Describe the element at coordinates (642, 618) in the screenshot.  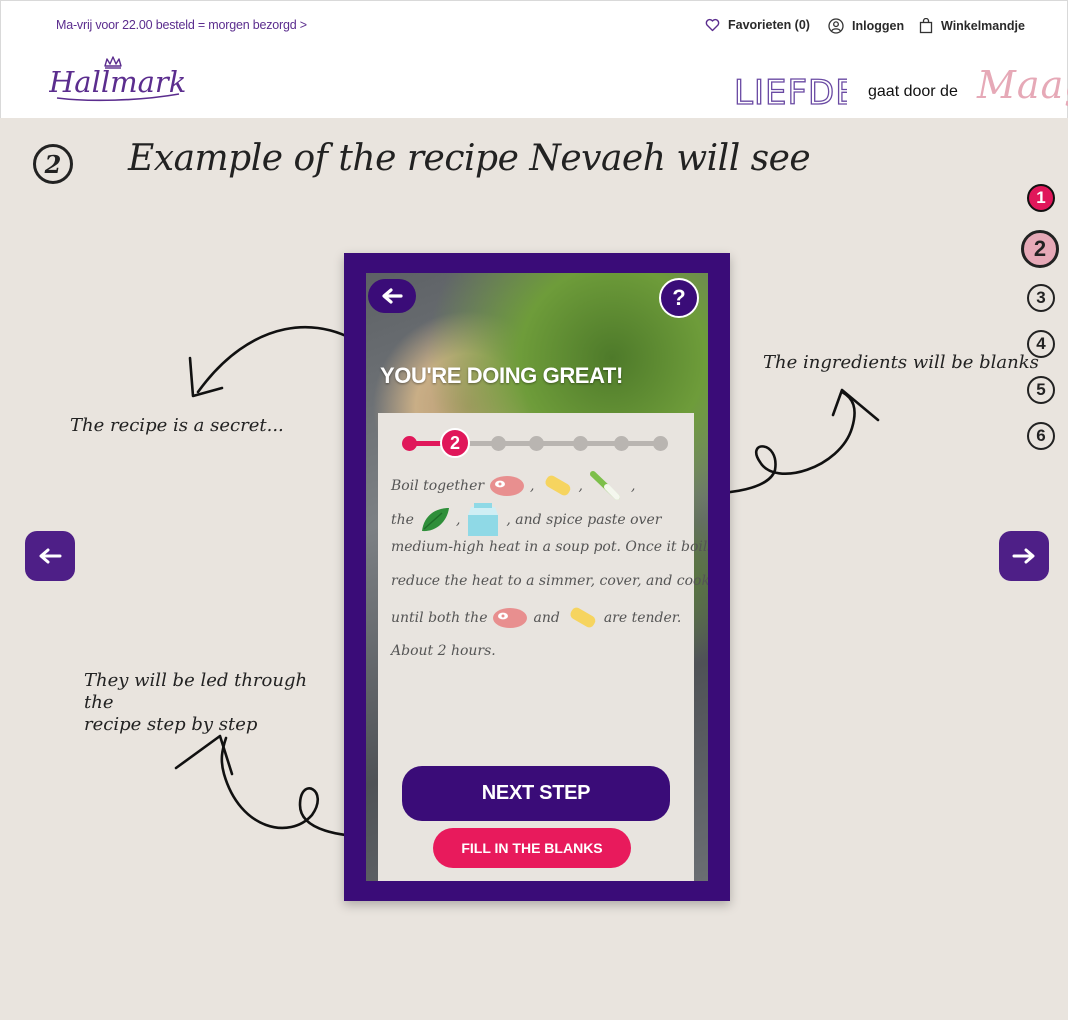
I see `recipe-line5-end: are tender.` at that location.